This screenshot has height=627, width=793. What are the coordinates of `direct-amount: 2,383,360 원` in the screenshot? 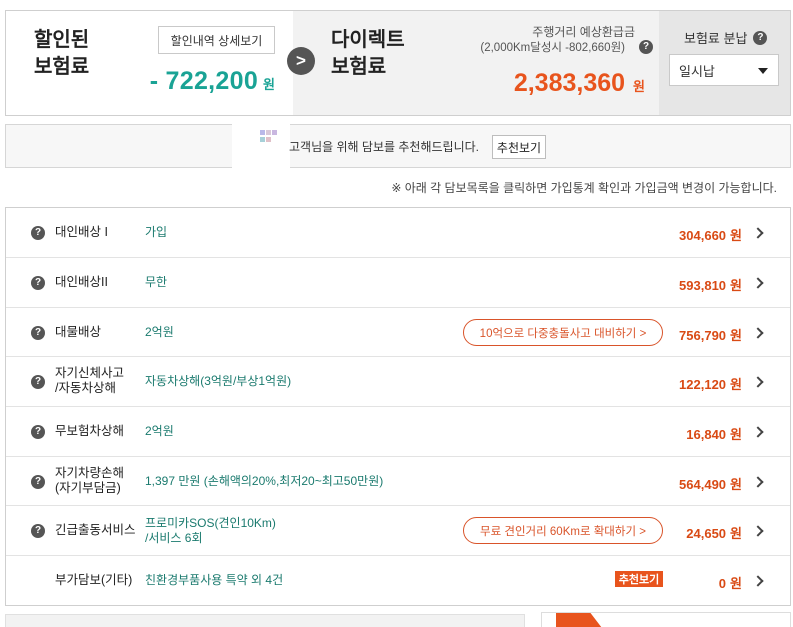 It's located at (579, 83).